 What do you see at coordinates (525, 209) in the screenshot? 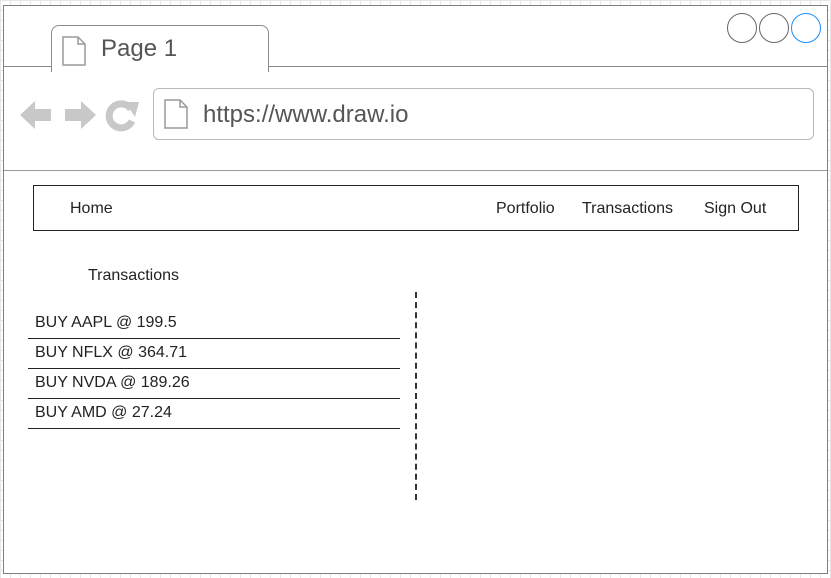
I see `nav-portfolio: Portfolio` at bounding box center [525, 209].